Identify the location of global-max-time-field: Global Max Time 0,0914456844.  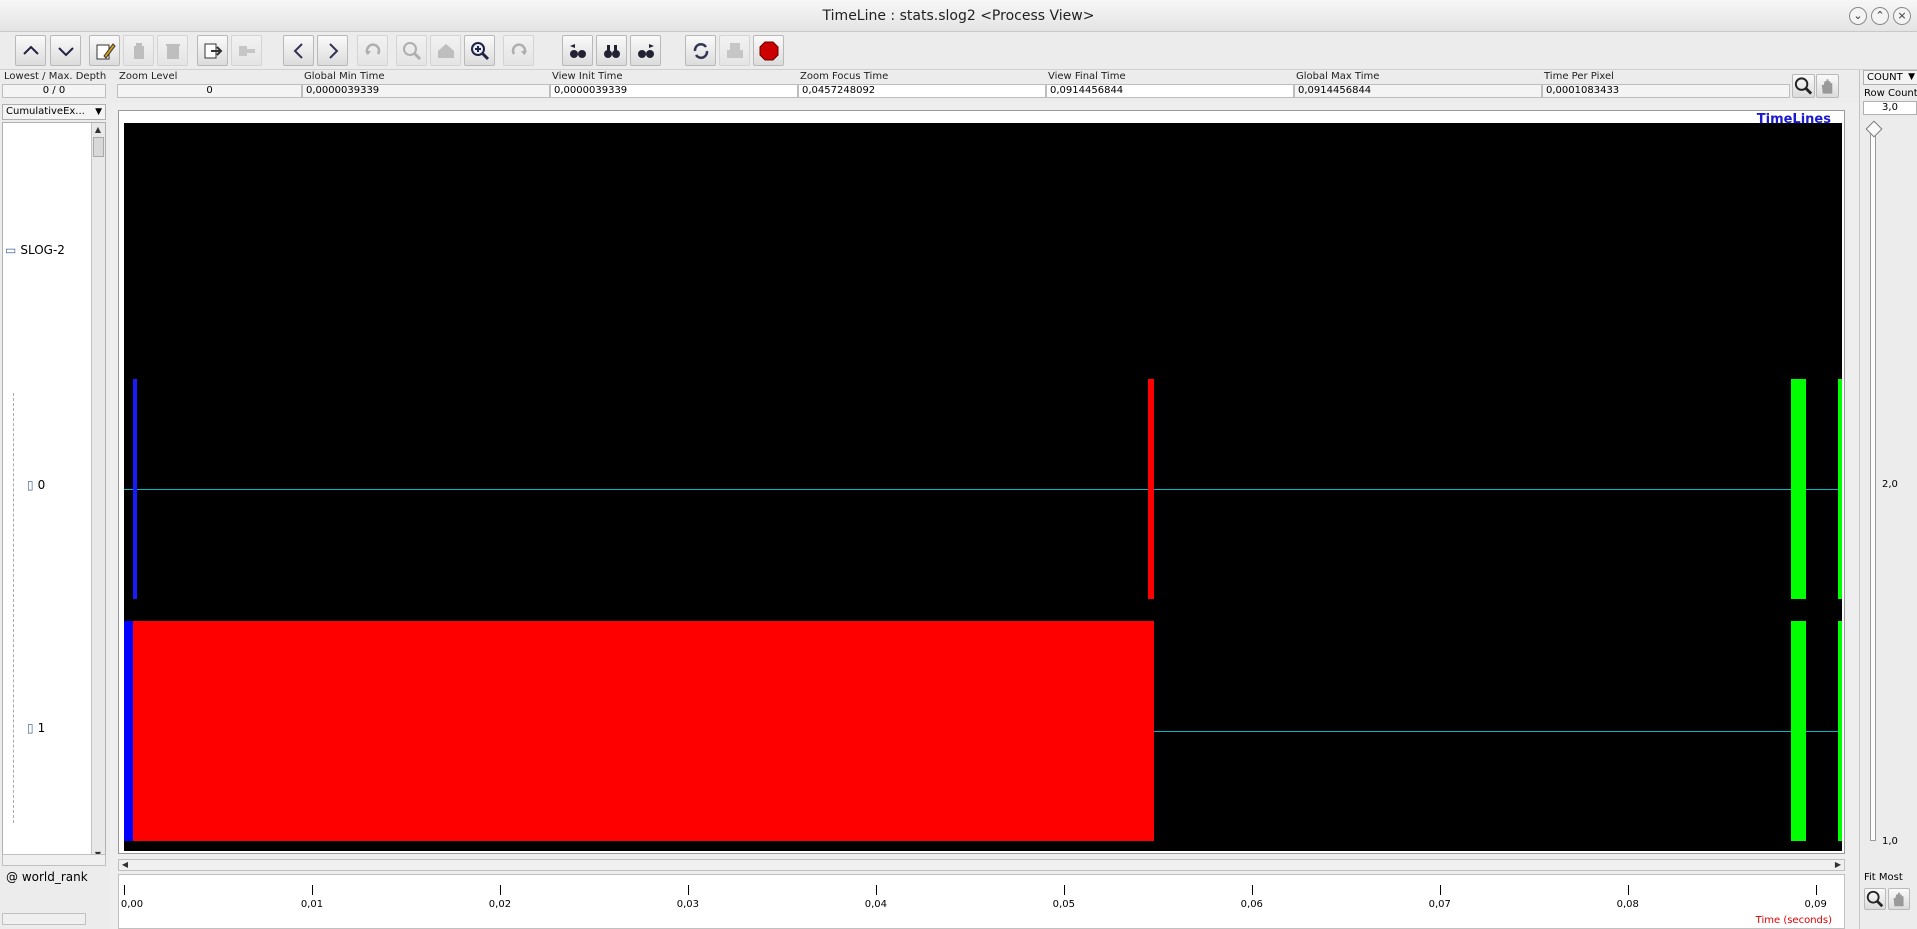
(1418, 86).